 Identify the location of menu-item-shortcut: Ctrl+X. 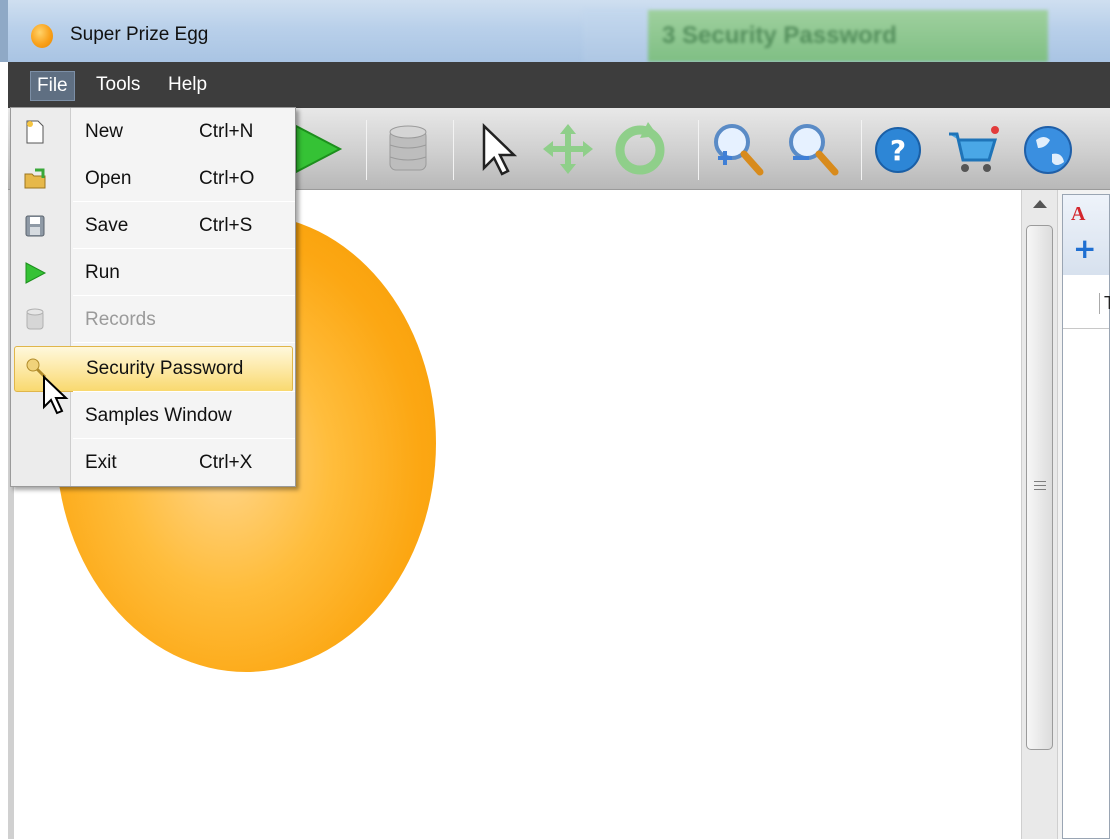
(226, 462).